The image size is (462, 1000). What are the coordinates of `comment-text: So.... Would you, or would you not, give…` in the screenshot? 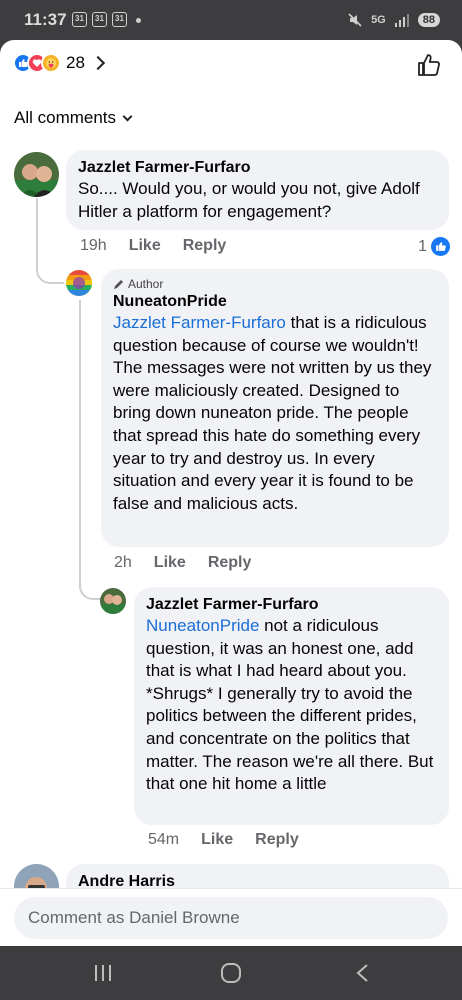 It's located at (249, 200).